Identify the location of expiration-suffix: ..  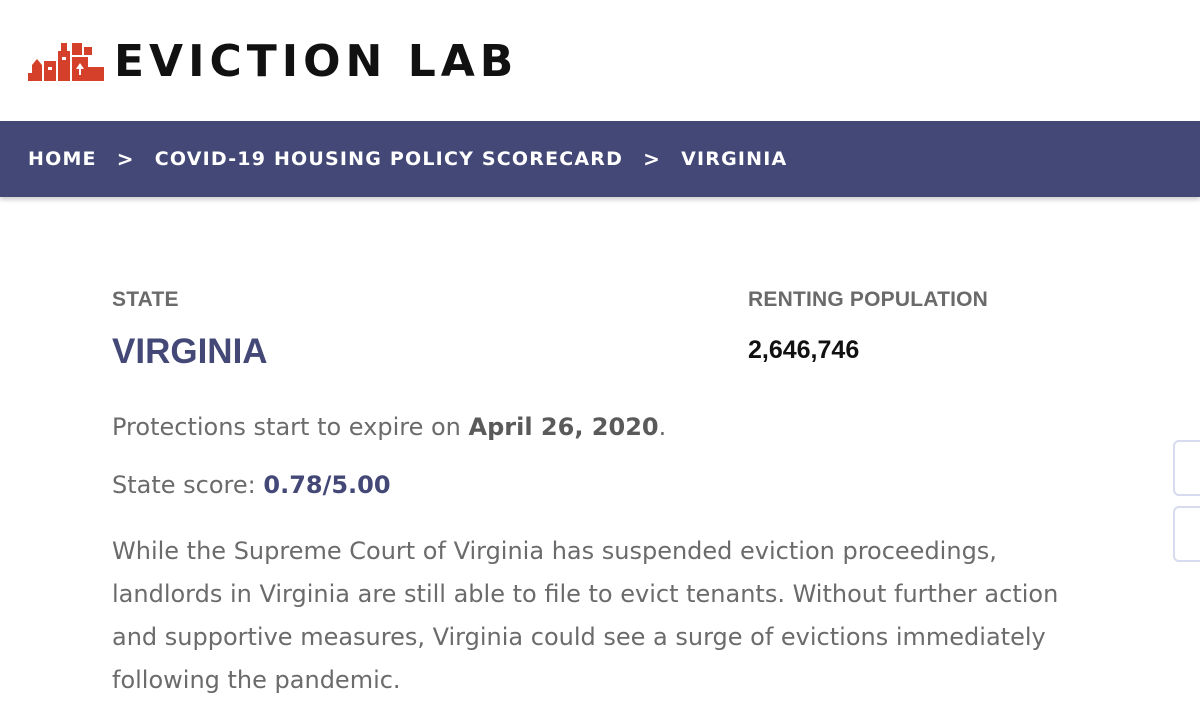
(662, 427).